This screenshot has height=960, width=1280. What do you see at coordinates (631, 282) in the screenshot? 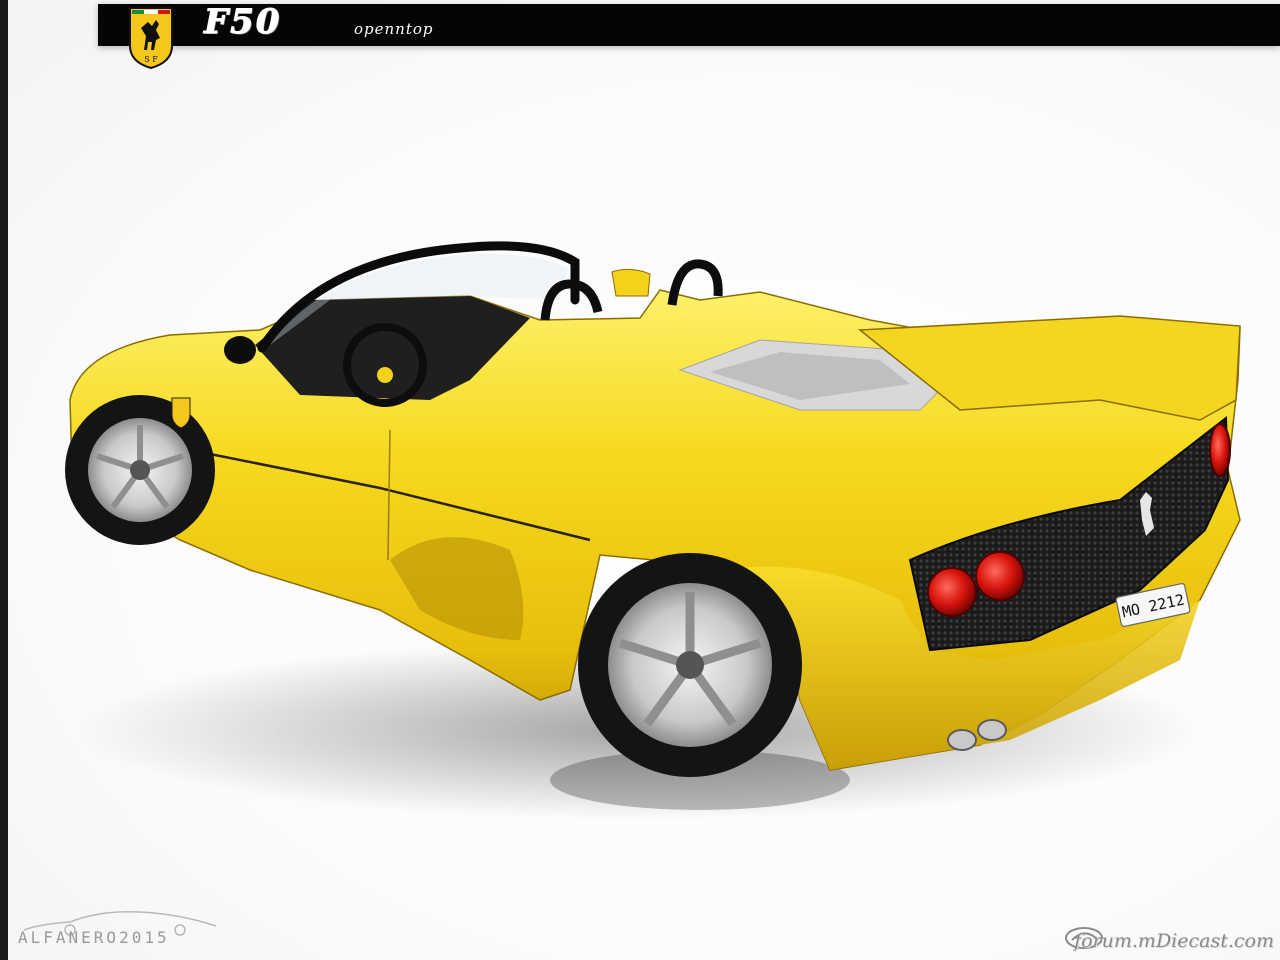
I see `rear-mirror` at bounding box center [631, 282].